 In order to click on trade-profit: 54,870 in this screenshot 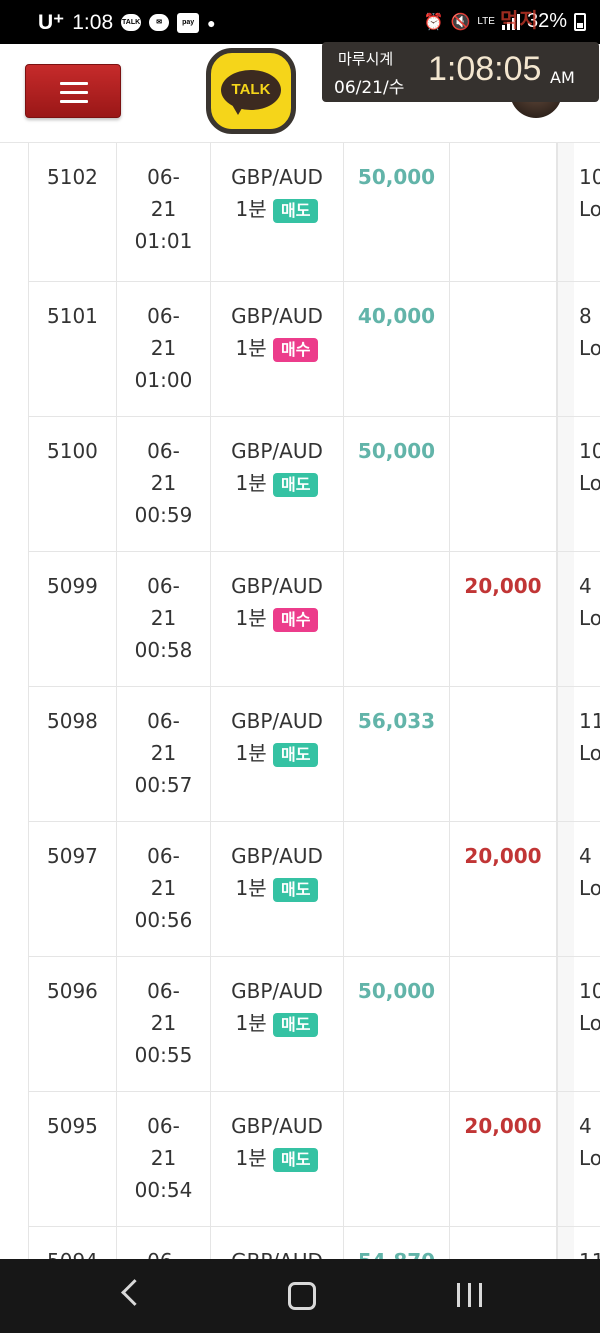, I will do `click(397, 1243)`.